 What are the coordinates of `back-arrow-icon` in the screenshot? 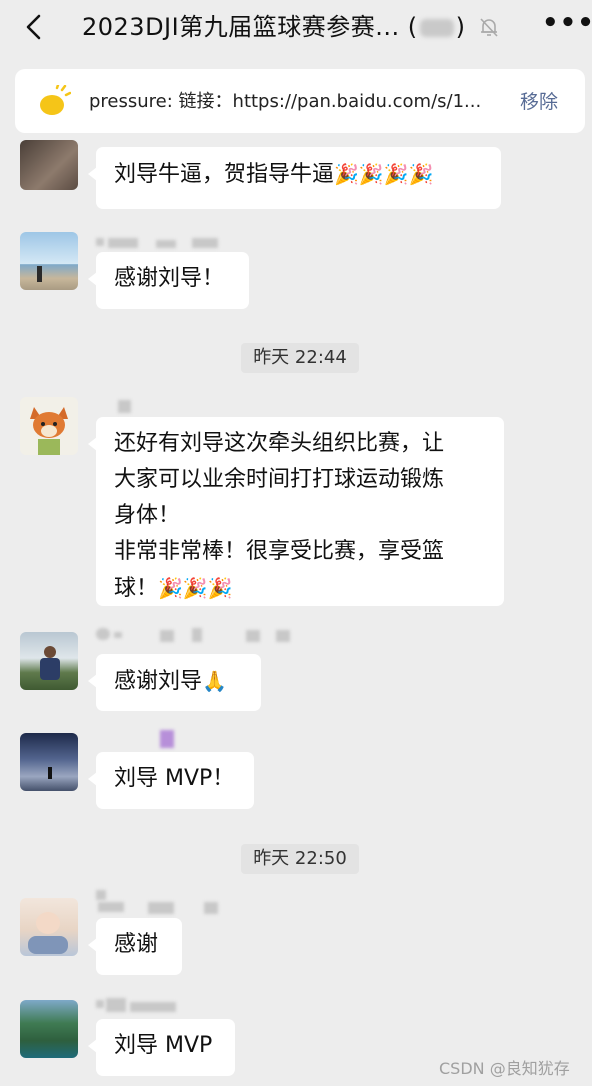 It's located at (34, 27).